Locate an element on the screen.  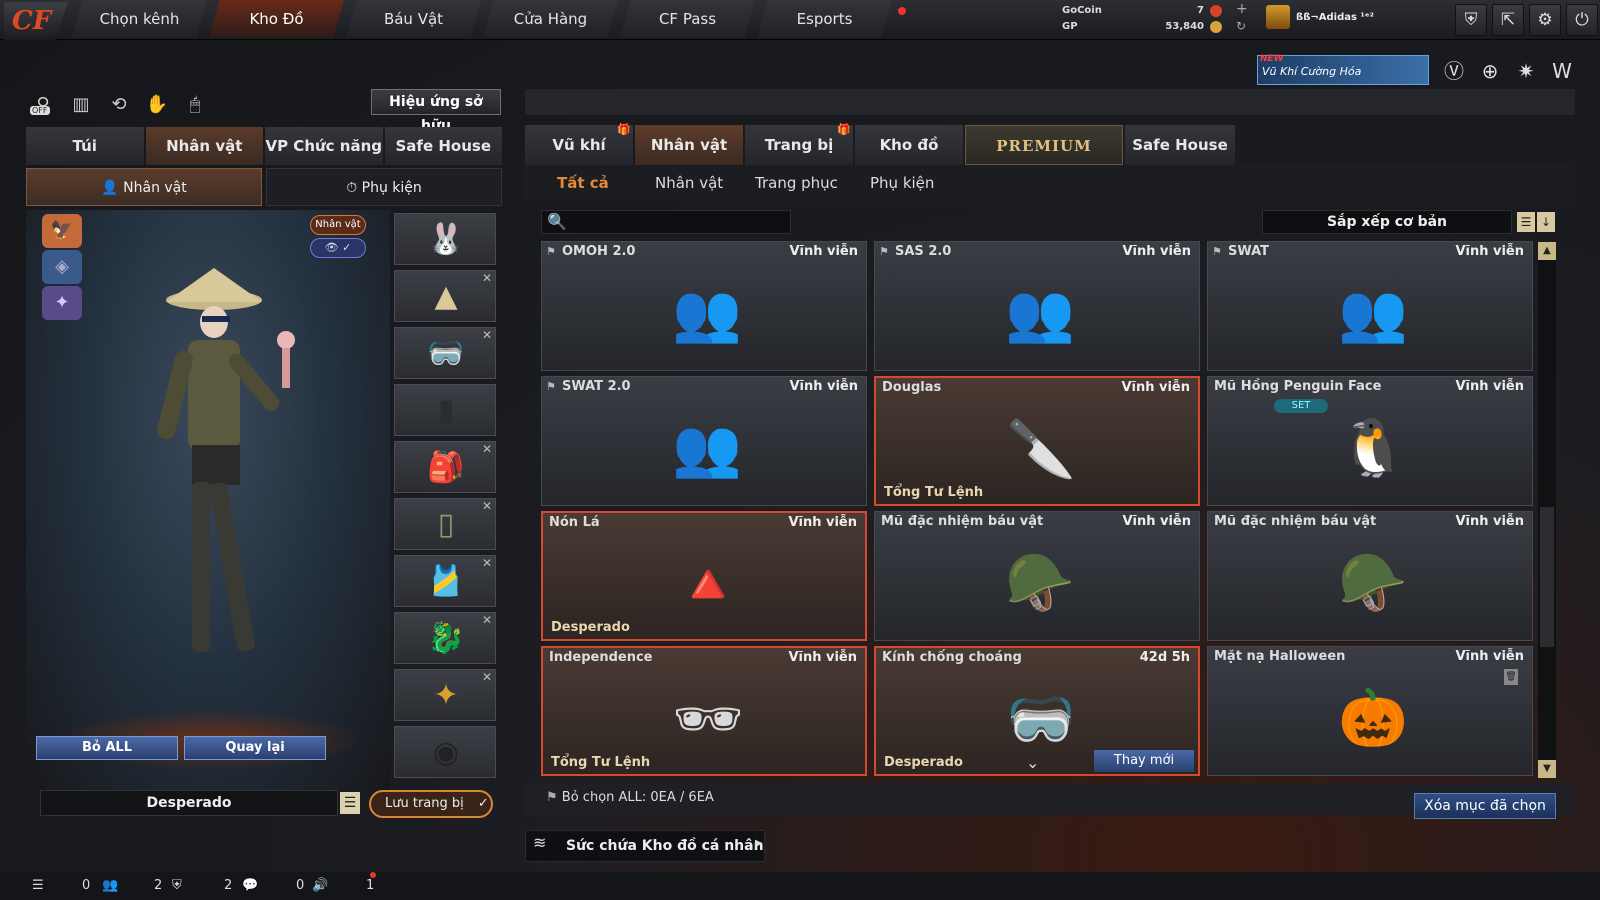
clan-icon: ⛨ is located at coordinates (177, 886).